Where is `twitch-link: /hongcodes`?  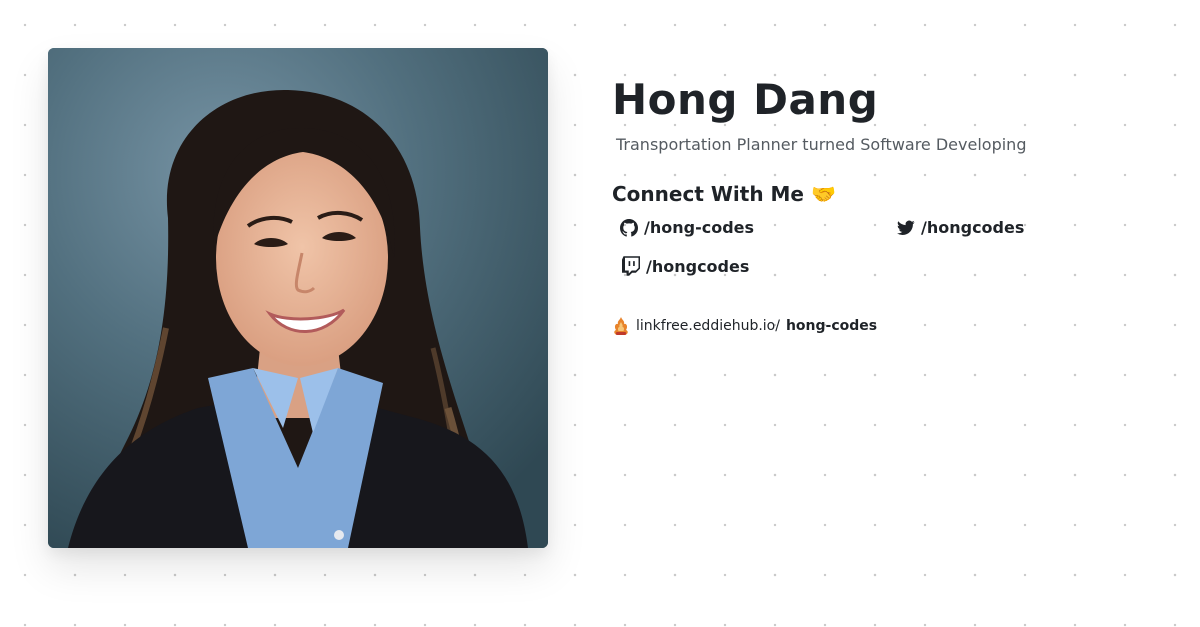 twitch-link: /hongcodes is located at coordinates (685, 266).